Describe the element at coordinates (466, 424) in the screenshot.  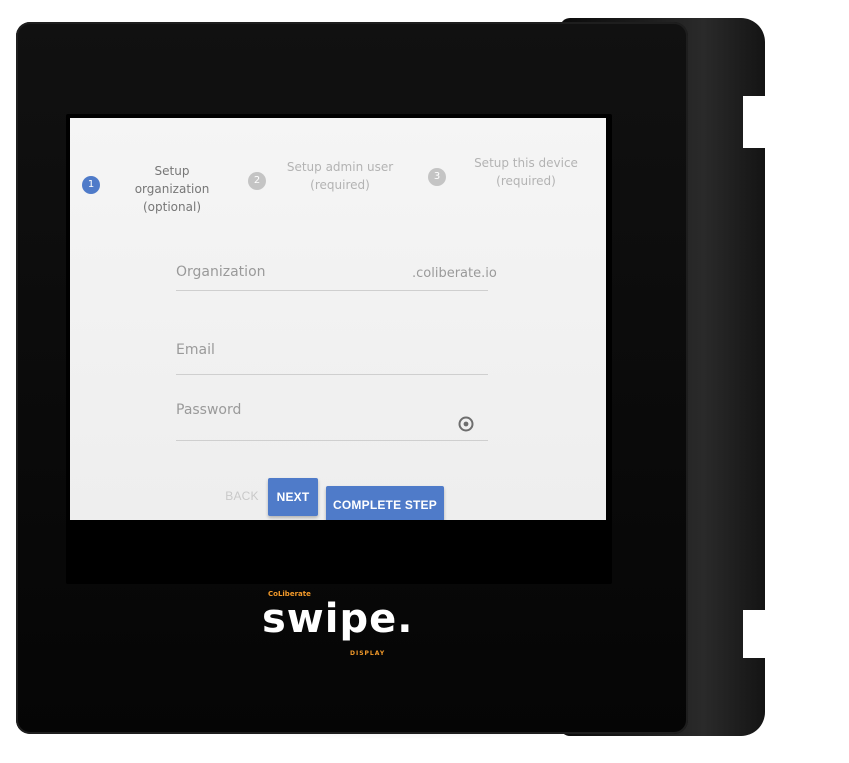
I see `eye-icon` at that location.